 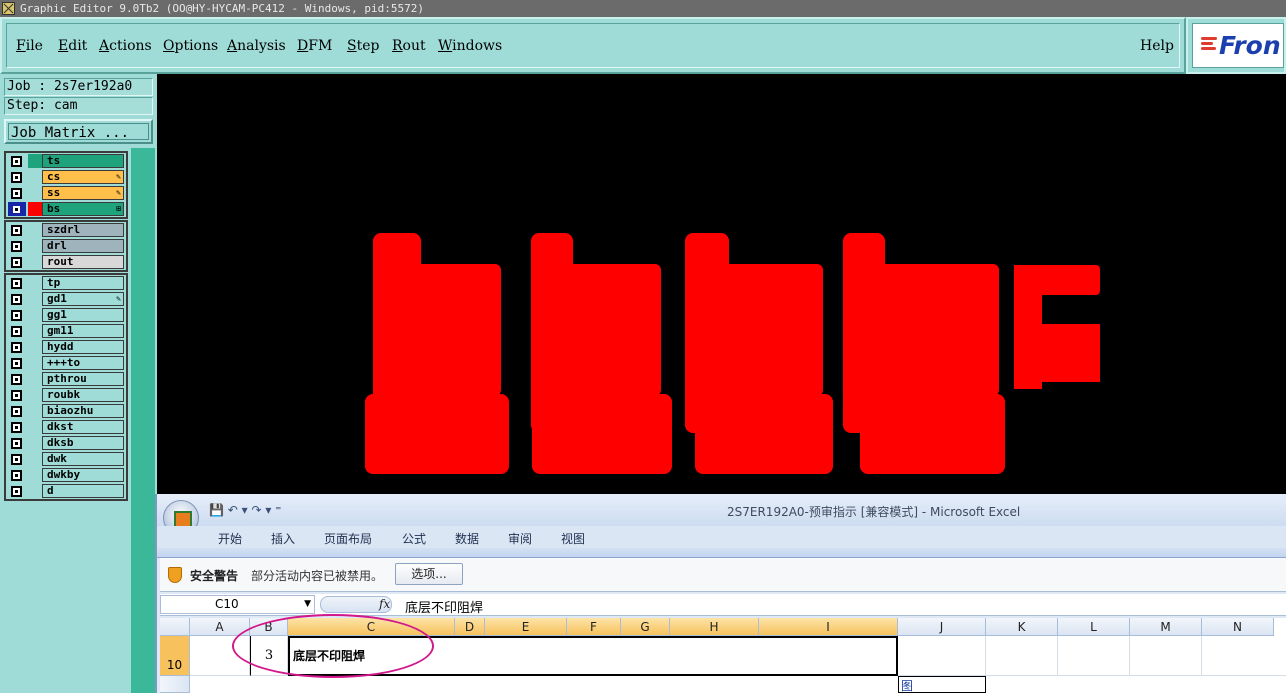 I want to click on cell-j11: 图, so click(x=942, y=684).